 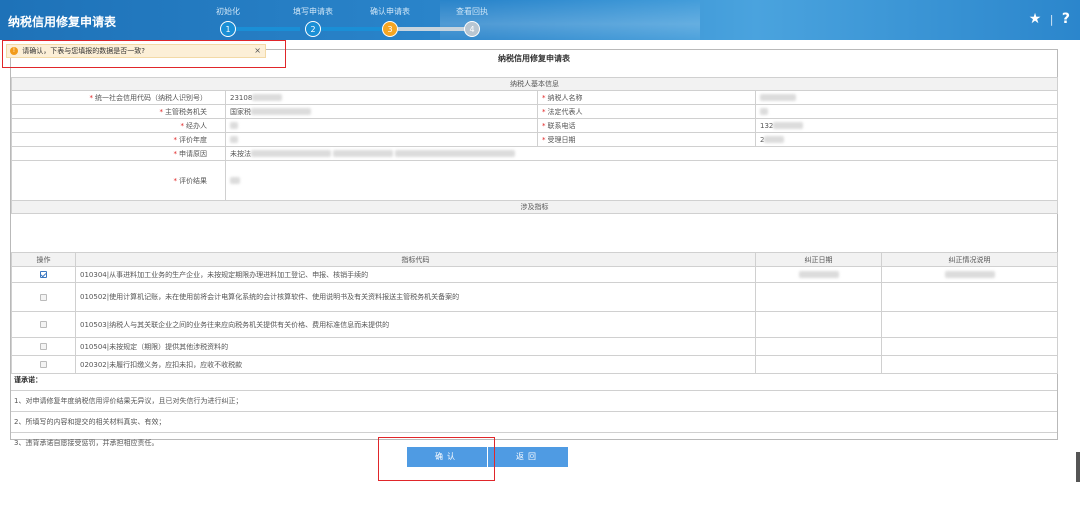 What do you see at coordinates (350, 20) in the screenshot?
I see `progress-steps: 初始化 1 填写申请表 2 确认申请表 3 查看回执 4` at bounding box center [350, 20].